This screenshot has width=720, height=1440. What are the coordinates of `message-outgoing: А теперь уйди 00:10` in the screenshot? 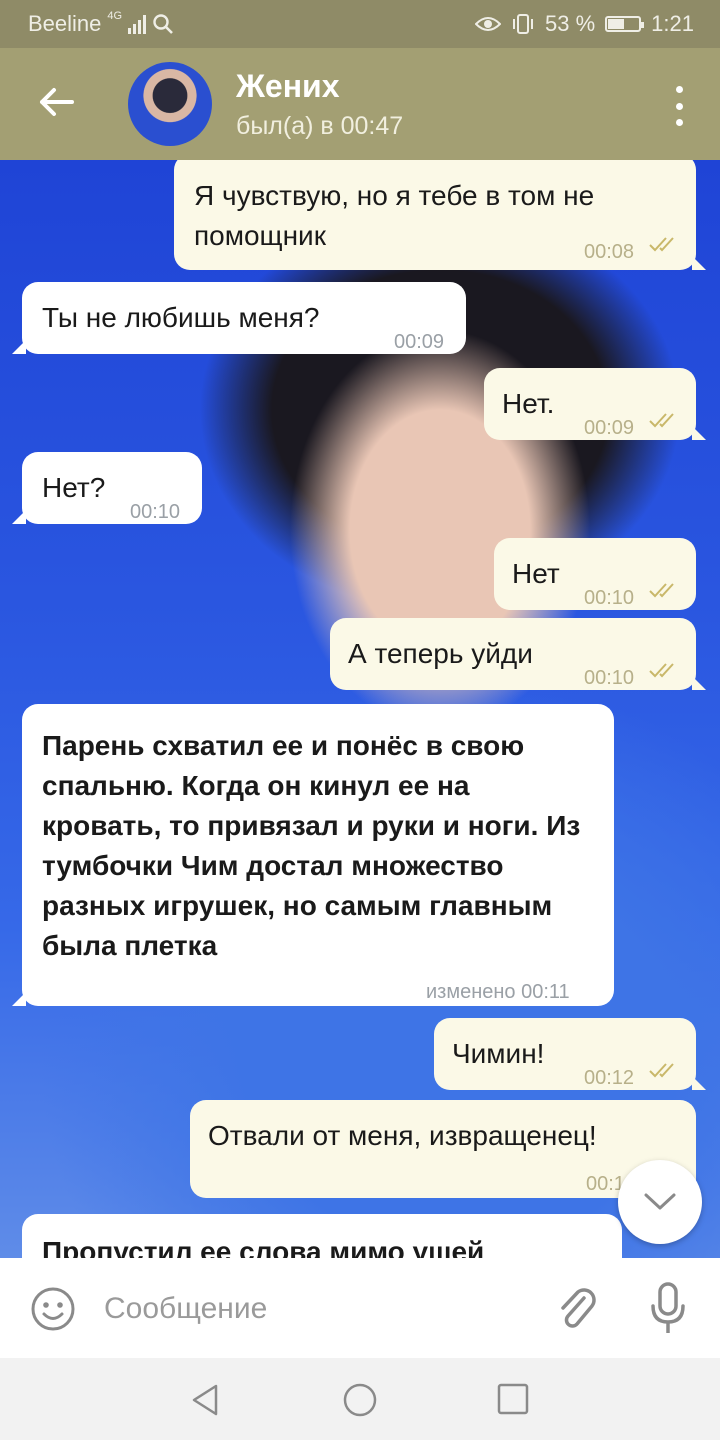 It's located at (518, 654).